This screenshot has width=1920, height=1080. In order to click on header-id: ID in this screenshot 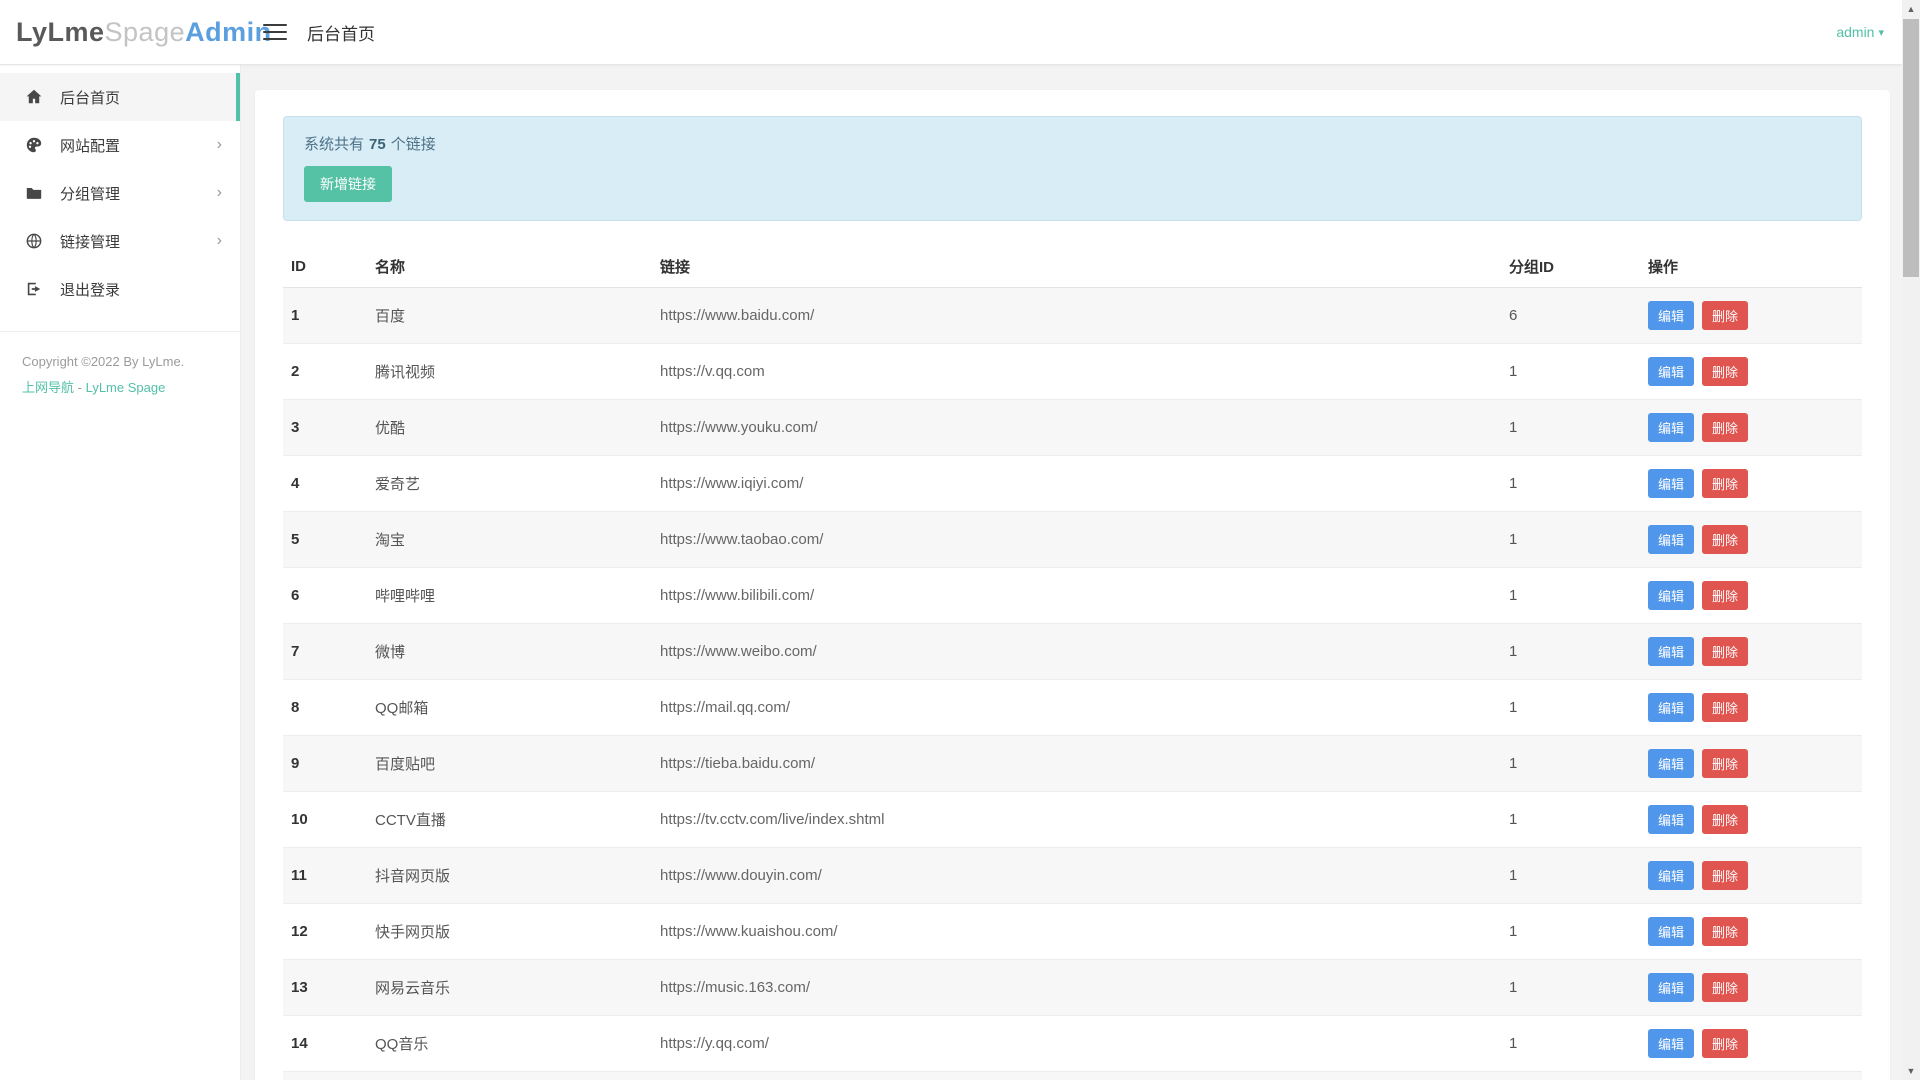, I will do `click(325, 267)`.